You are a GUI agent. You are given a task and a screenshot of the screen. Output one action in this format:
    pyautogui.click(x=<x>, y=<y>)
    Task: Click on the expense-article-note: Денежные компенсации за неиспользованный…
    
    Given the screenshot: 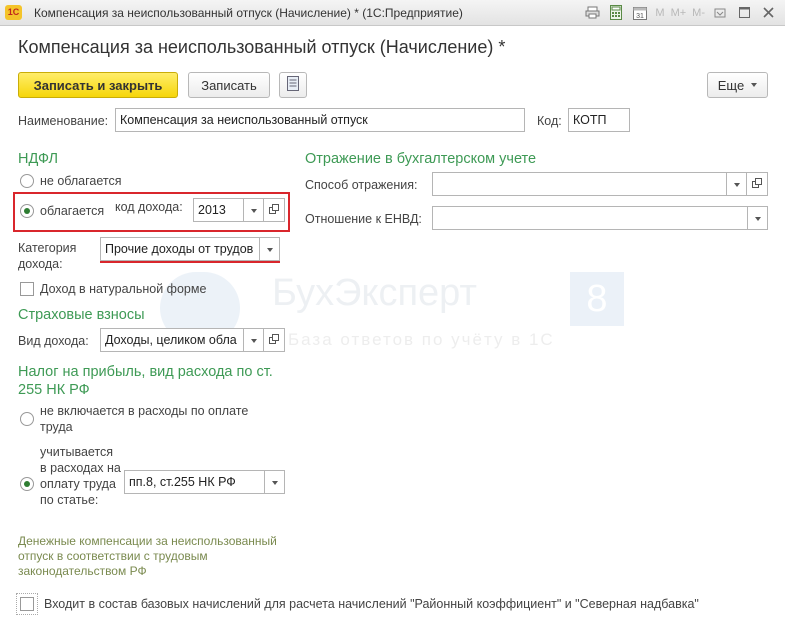 What is the action you would take?
    pyautogui.click(x=147, y=556)
    